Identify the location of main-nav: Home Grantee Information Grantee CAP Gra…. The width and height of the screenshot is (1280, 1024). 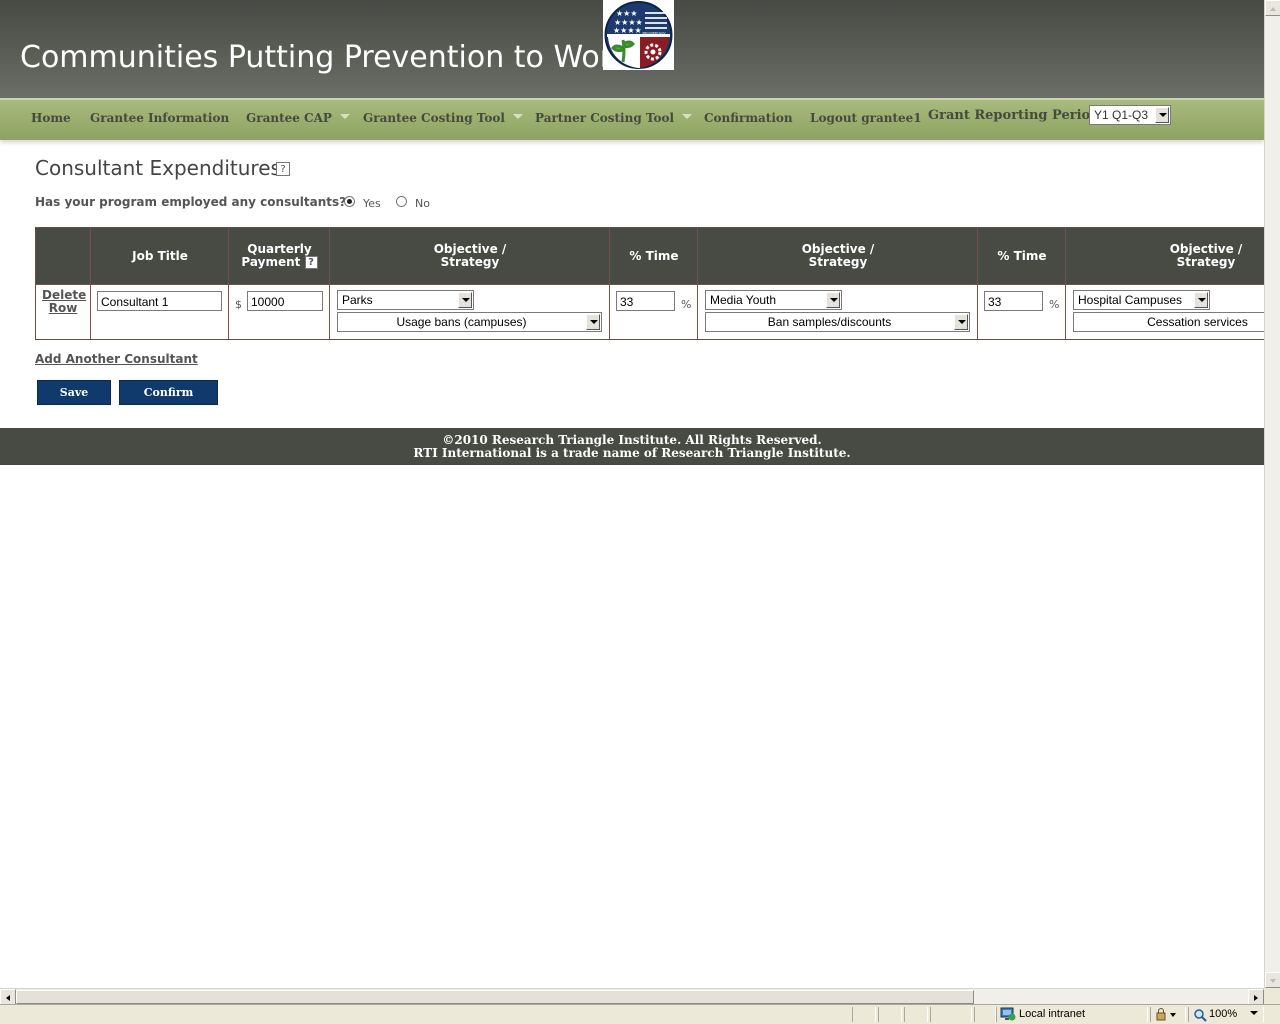
(632, 119).